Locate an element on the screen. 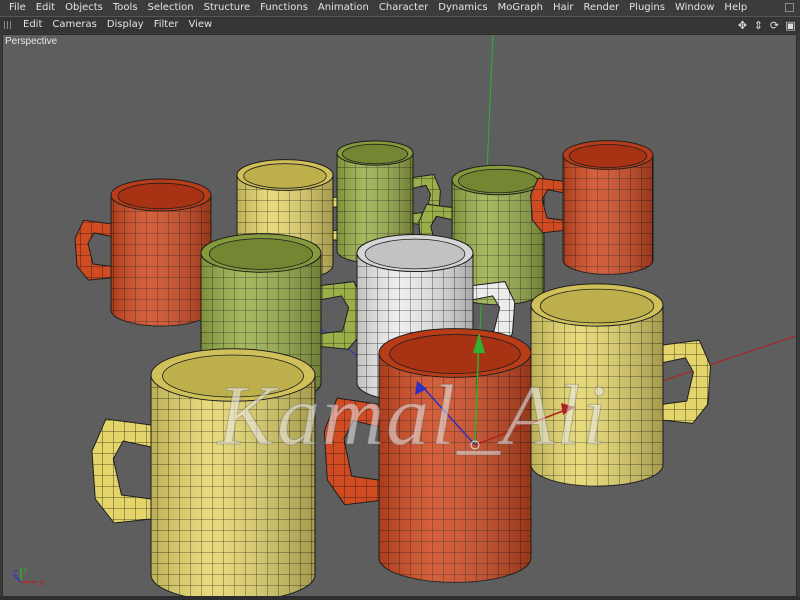 This screenshot has height=600, width=800. axis-letter-z: Z is located at coordinates (15, 573).